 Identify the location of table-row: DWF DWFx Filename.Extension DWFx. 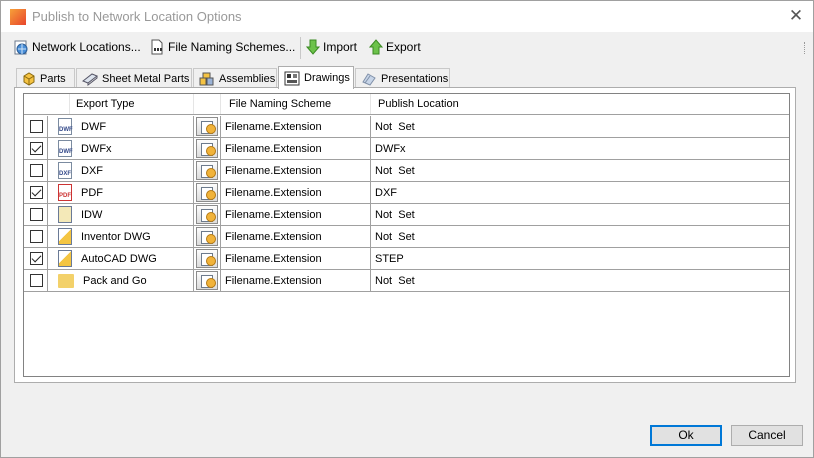
(406, 149).